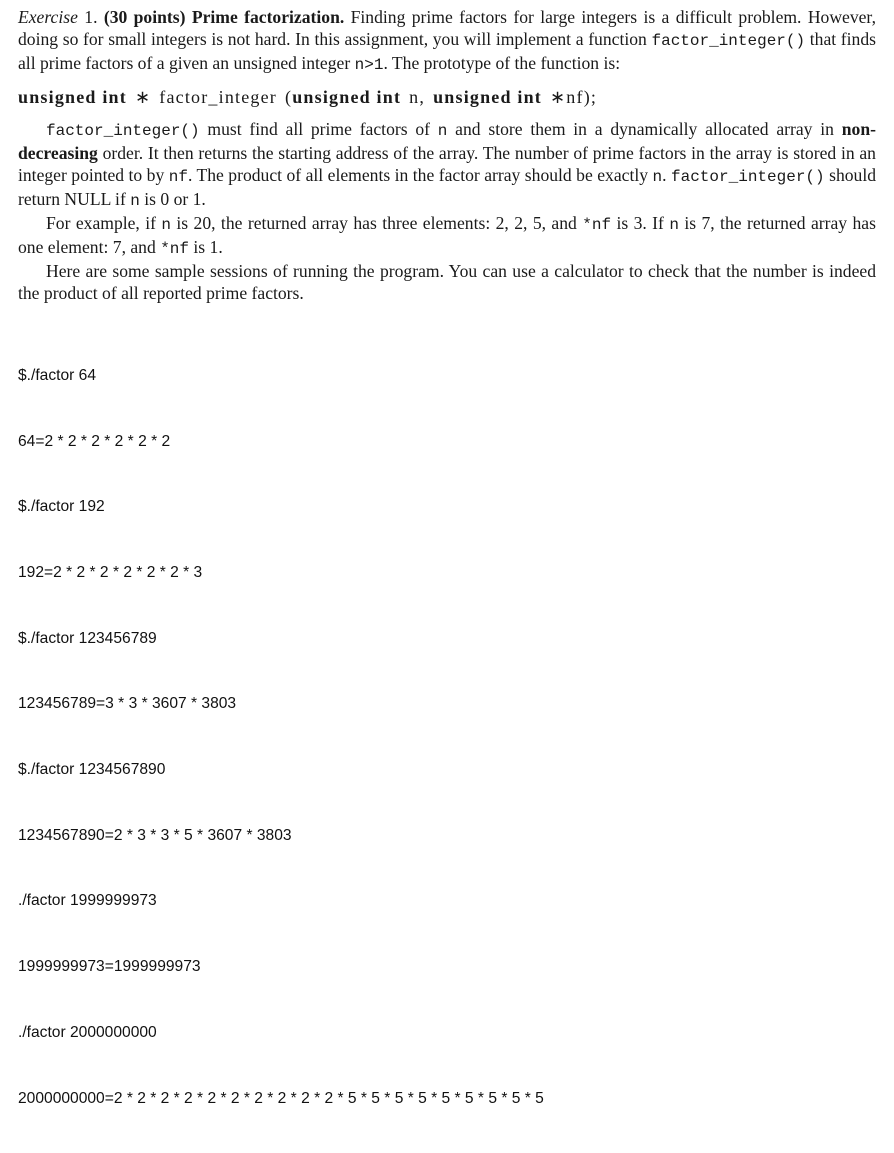 The image size is (894, 1153). Describe the element at coordinates (101, 223) in the screenshot. I see `body-text: For example, if` at that location.